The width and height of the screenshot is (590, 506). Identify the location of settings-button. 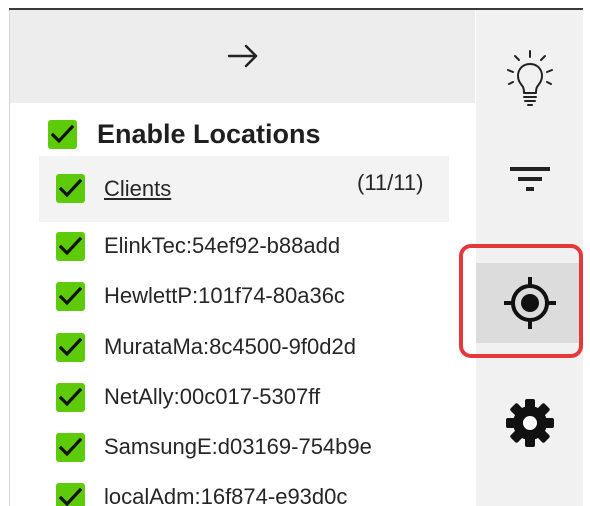
(529, 423).